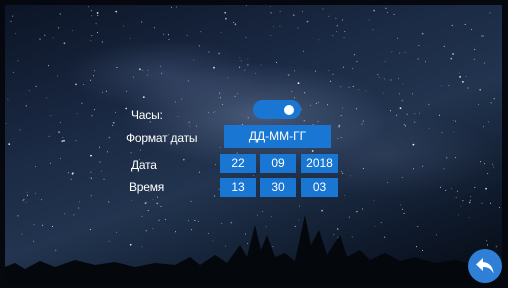 This screenshot has width=508, height=288. What do you see at coordinates (319, 163) in the screenshot?
I see `date-year-field: 2018` at bounding box center [319, 163].